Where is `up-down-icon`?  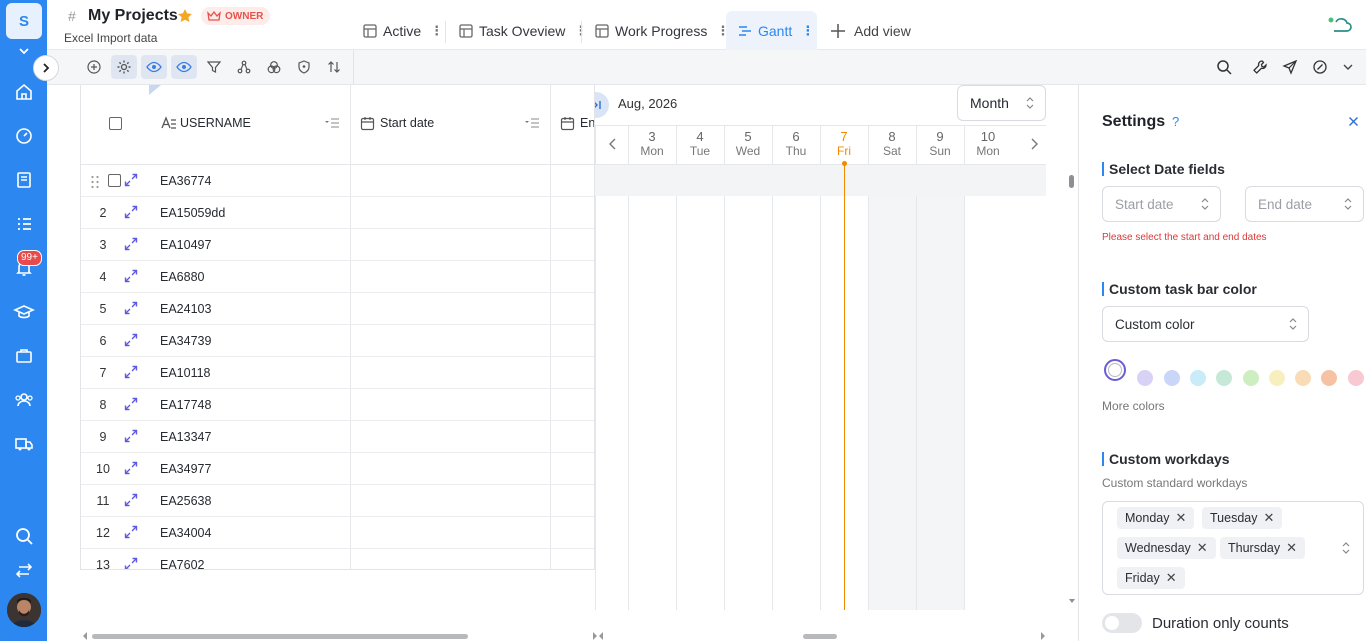
up-down-icon is located at coordinates (1346, 548).